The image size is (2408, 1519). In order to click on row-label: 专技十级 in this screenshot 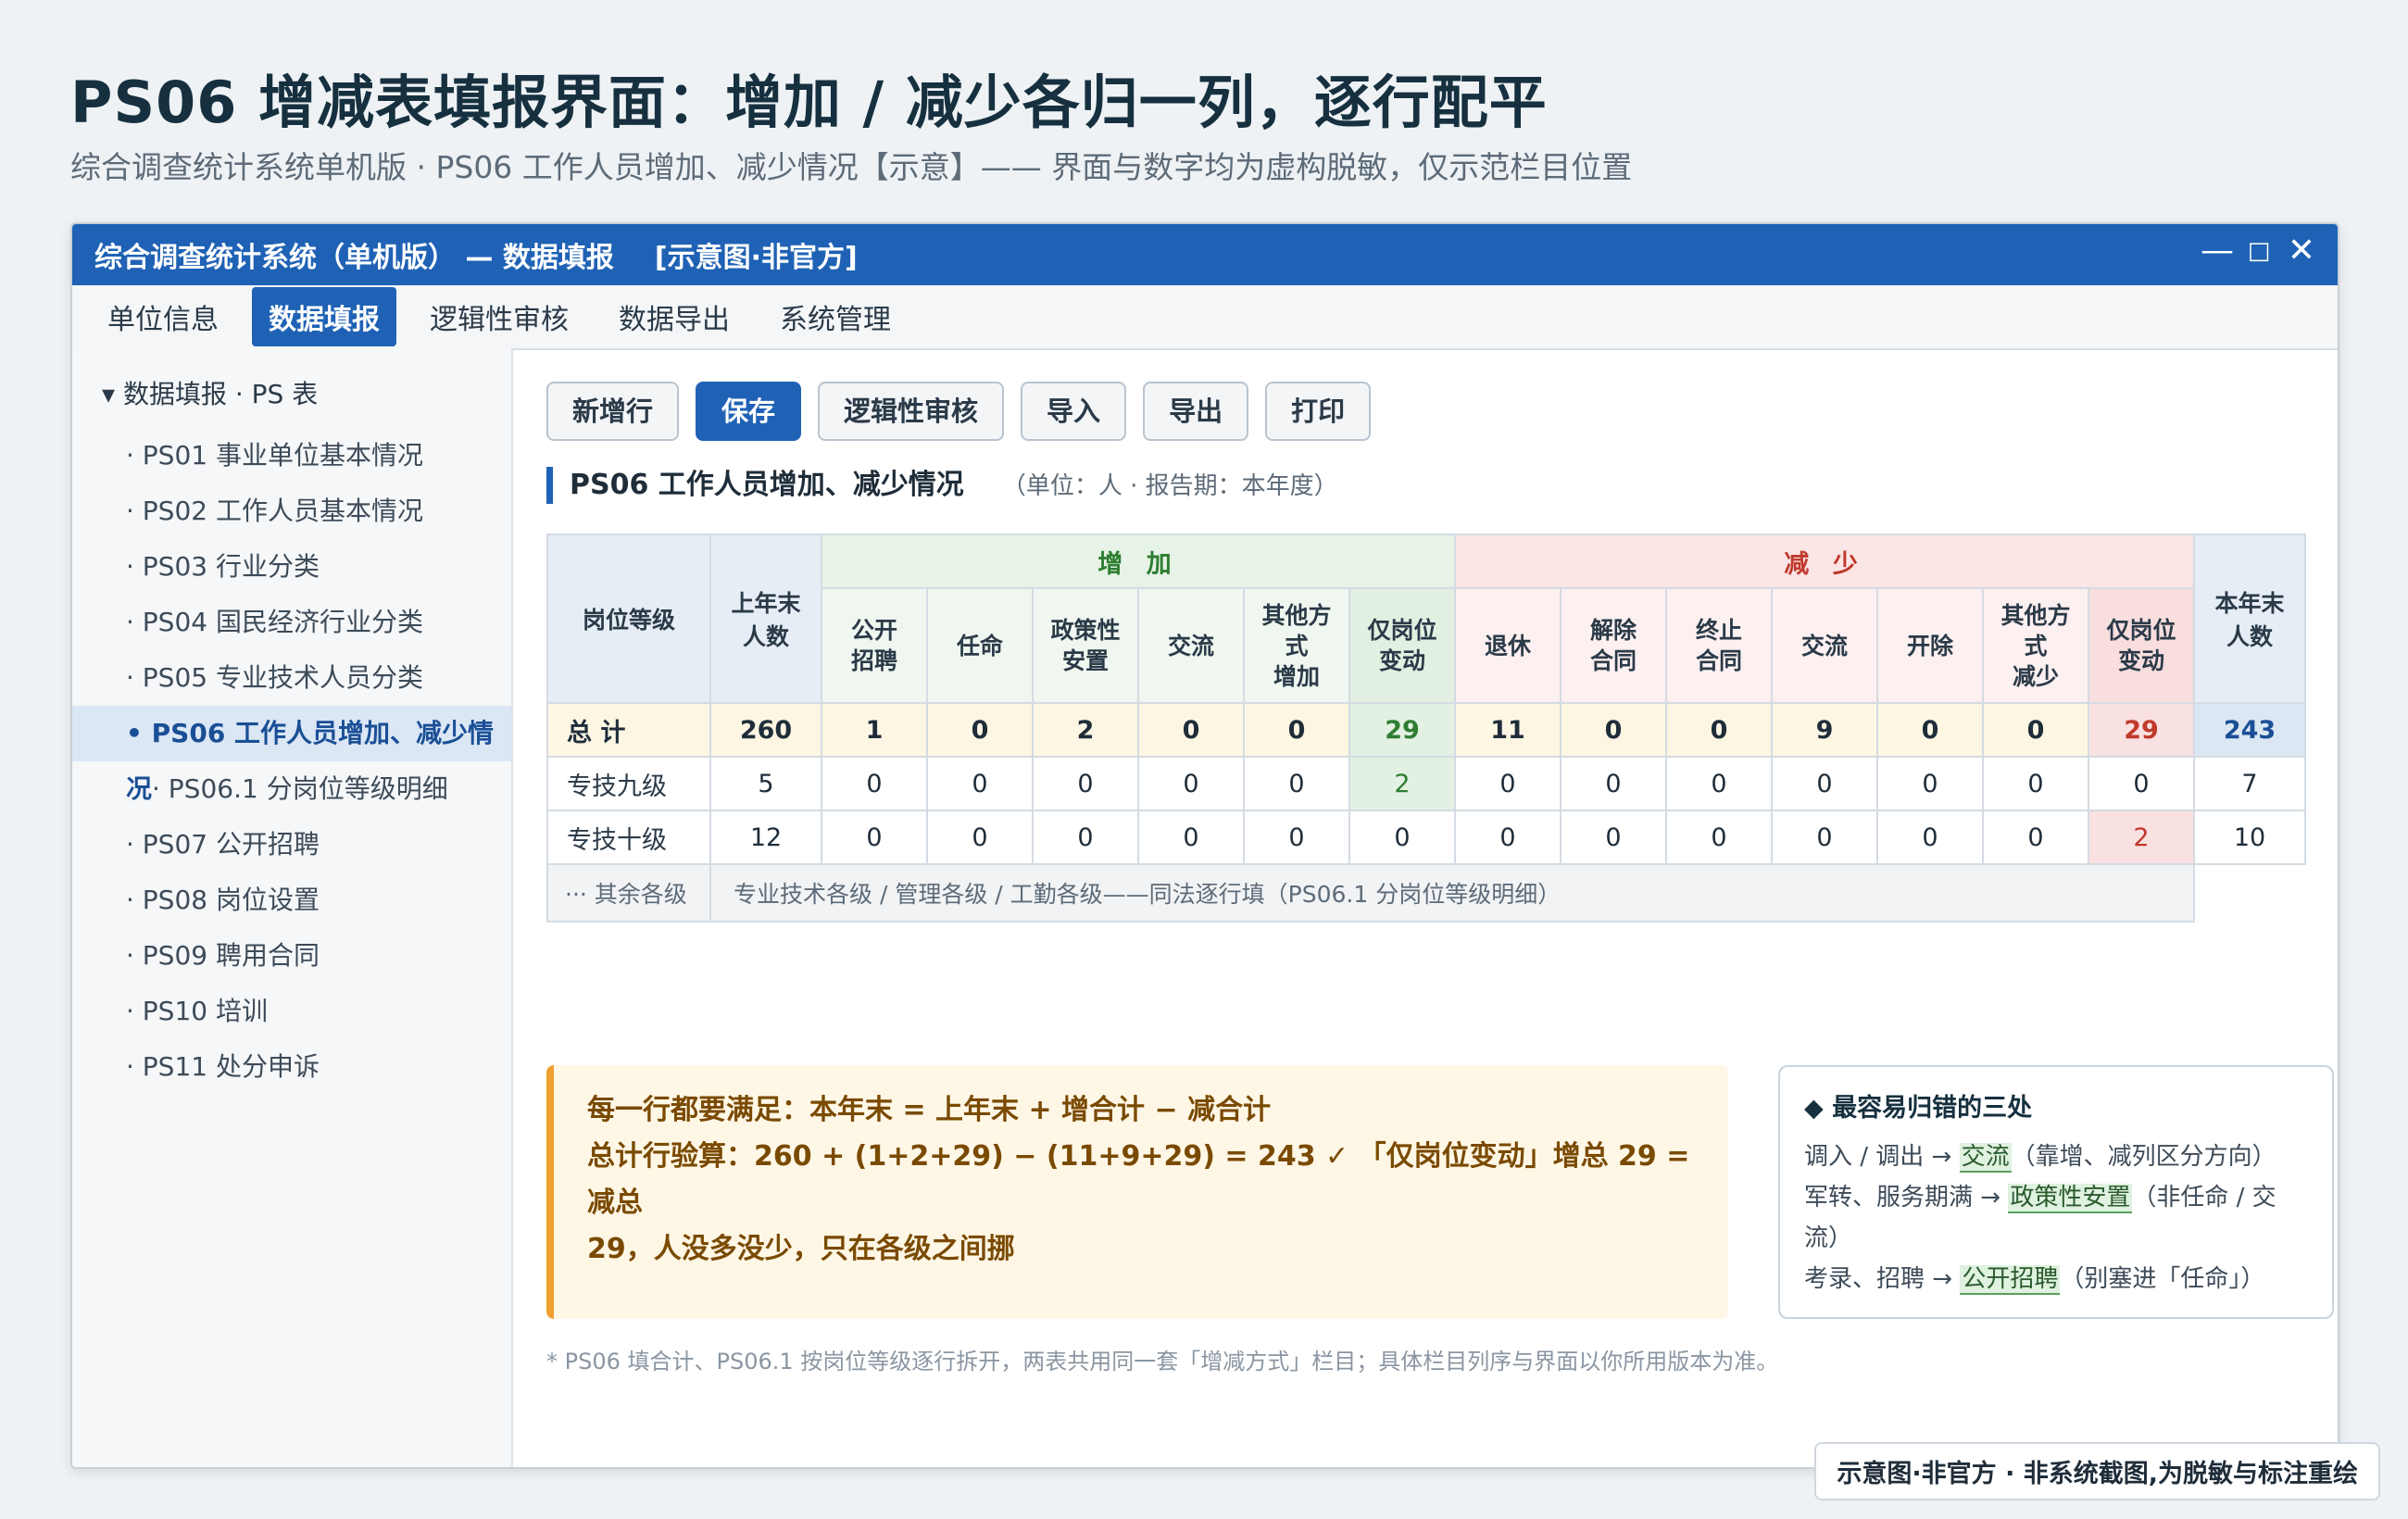, I will do `click(628, 837)`.